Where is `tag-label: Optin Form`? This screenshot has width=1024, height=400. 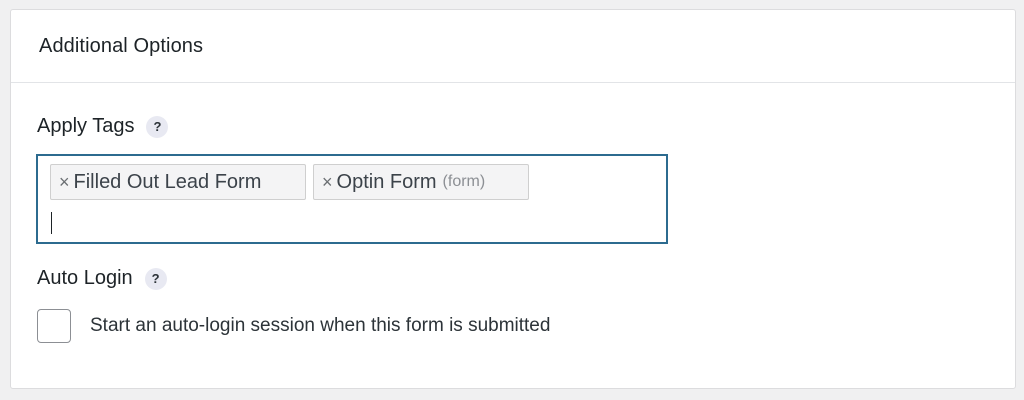 tag-label: Optin Form is located at coordinates (386, 181).